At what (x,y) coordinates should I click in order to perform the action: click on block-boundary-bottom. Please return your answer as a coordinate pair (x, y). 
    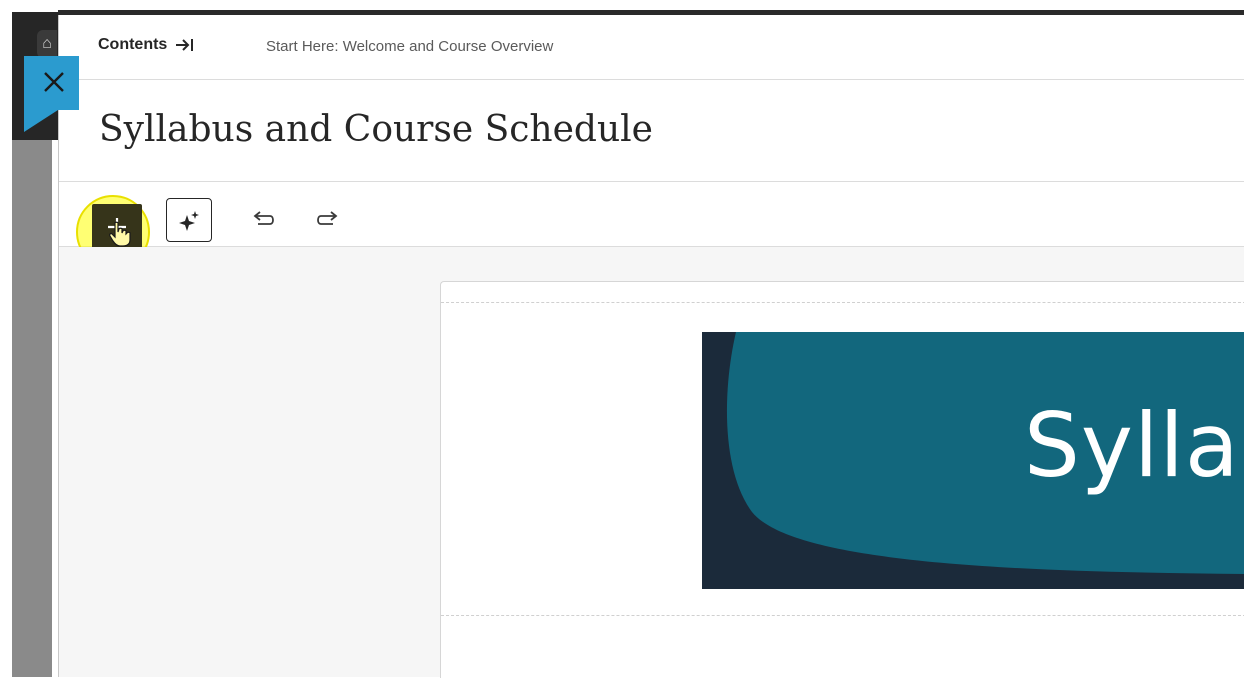
    Looking at the image, I should click on (842, 615).